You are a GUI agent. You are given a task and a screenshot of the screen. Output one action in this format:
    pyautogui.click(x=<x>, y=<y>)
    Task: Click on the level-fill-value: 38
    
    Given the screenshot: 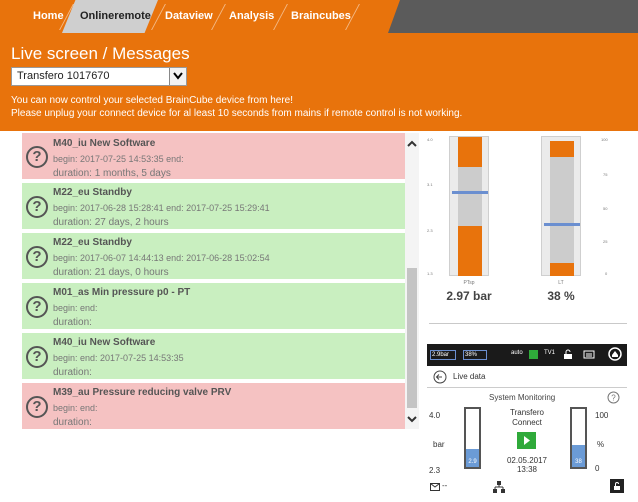 What is the action you would take?
    pyautogui.click(x=578, y=462)
    